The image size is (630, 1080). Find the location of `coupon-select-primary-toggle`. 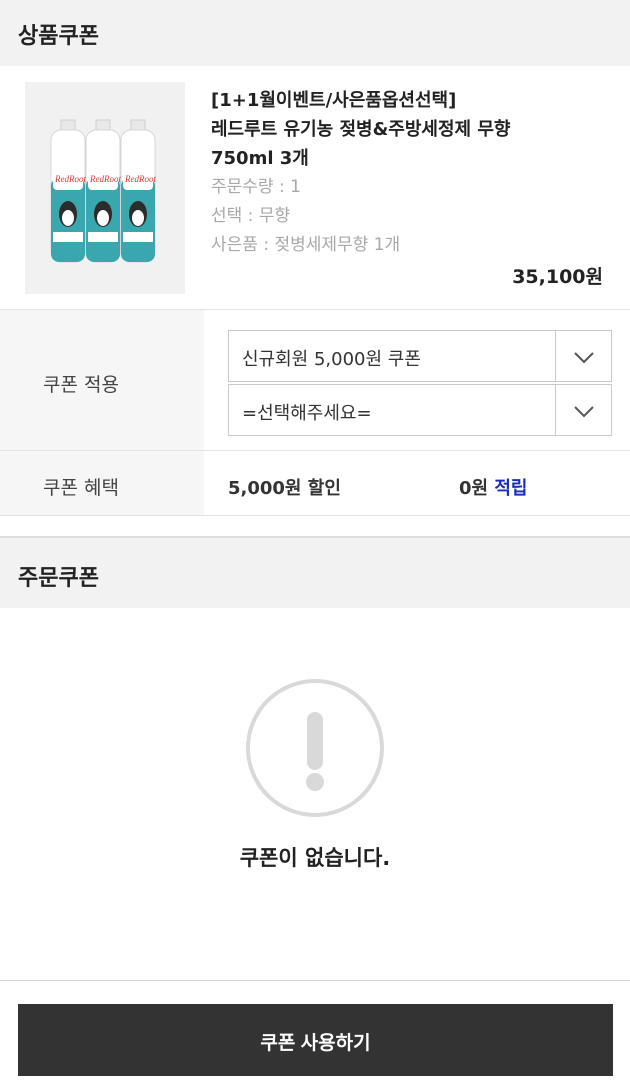

coupon-select-primary-toggle is located at coordinates (583, 356).